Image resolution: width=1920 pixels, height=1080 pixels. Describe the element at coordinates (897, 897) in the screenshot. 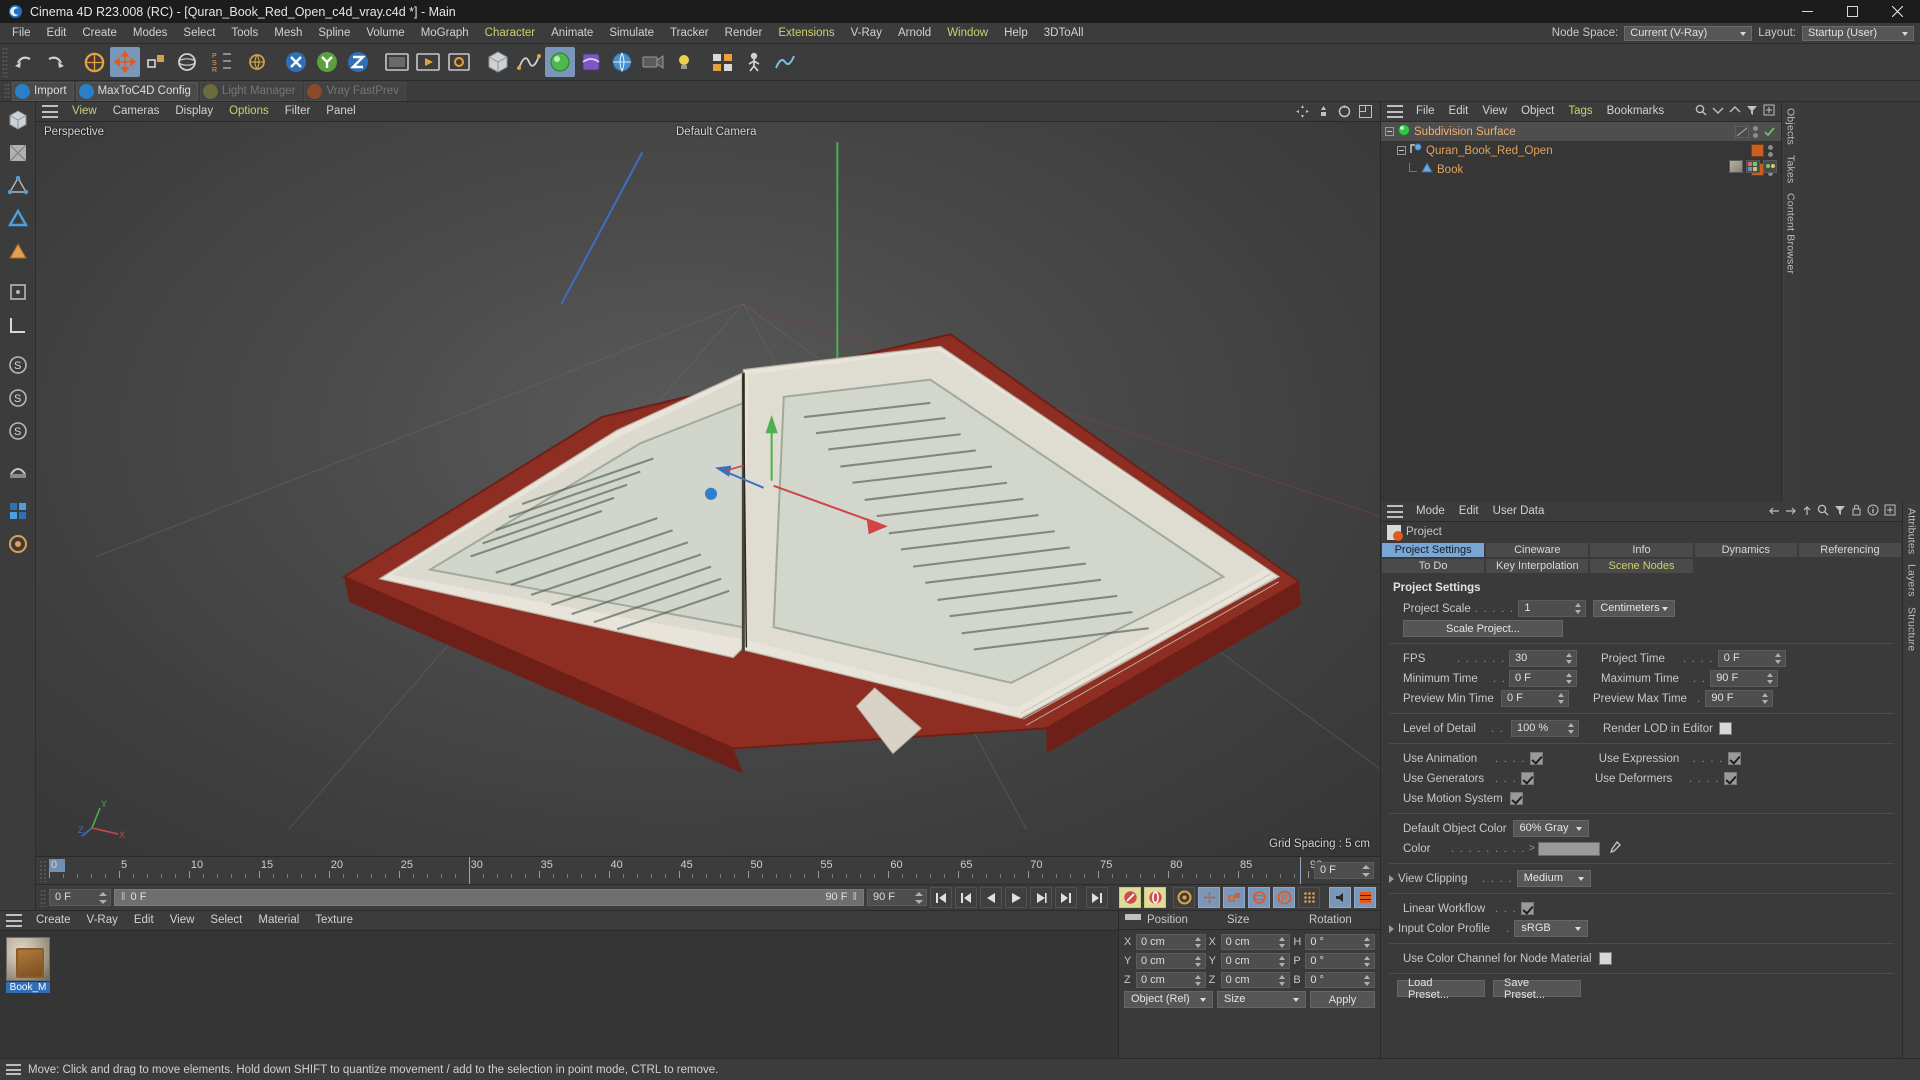

I see `max-frame-field: 90 F` at that location.